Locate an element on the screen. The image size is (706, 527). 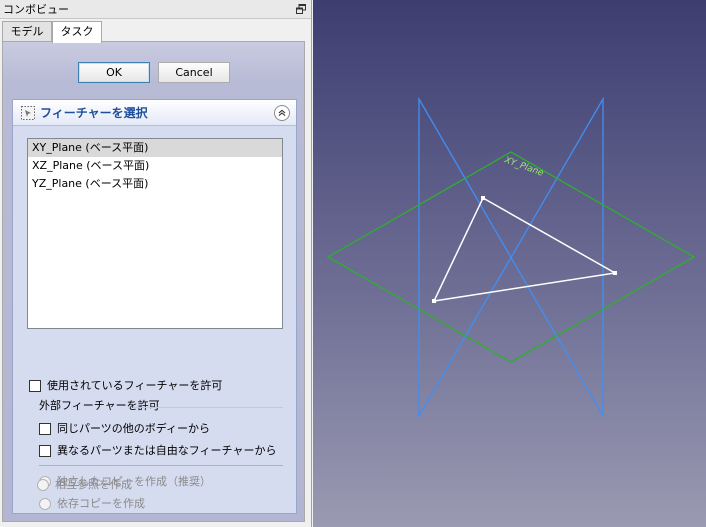
ok-button: OK is located at coordinates (114, 72).